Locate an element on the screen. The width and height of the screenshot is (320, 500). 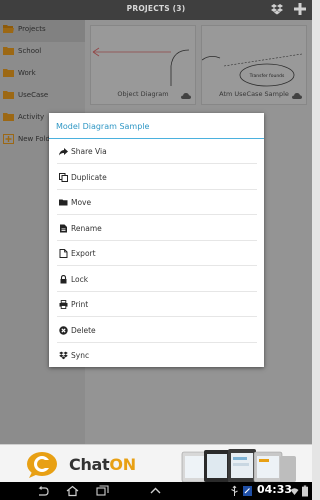
chevron-up-icon is located at coordinates (155, 491).